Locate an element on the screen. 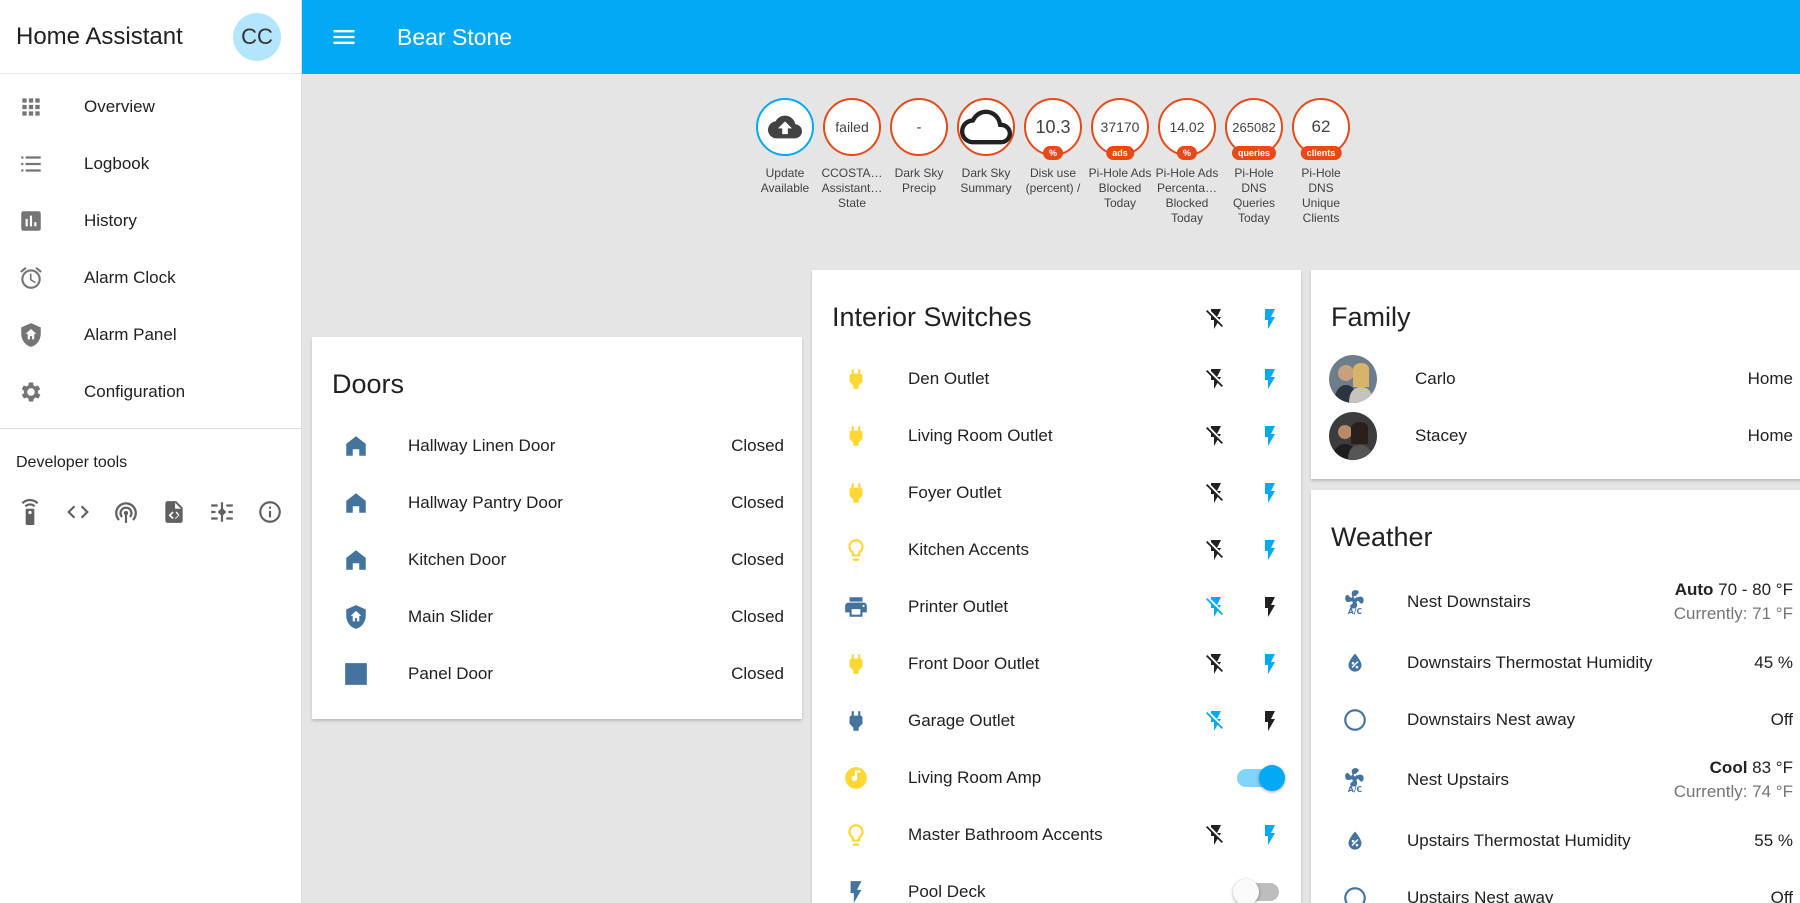 This screenshot has width=1800, height=903. entity-state: Closed is located at coordinates (757, 616).